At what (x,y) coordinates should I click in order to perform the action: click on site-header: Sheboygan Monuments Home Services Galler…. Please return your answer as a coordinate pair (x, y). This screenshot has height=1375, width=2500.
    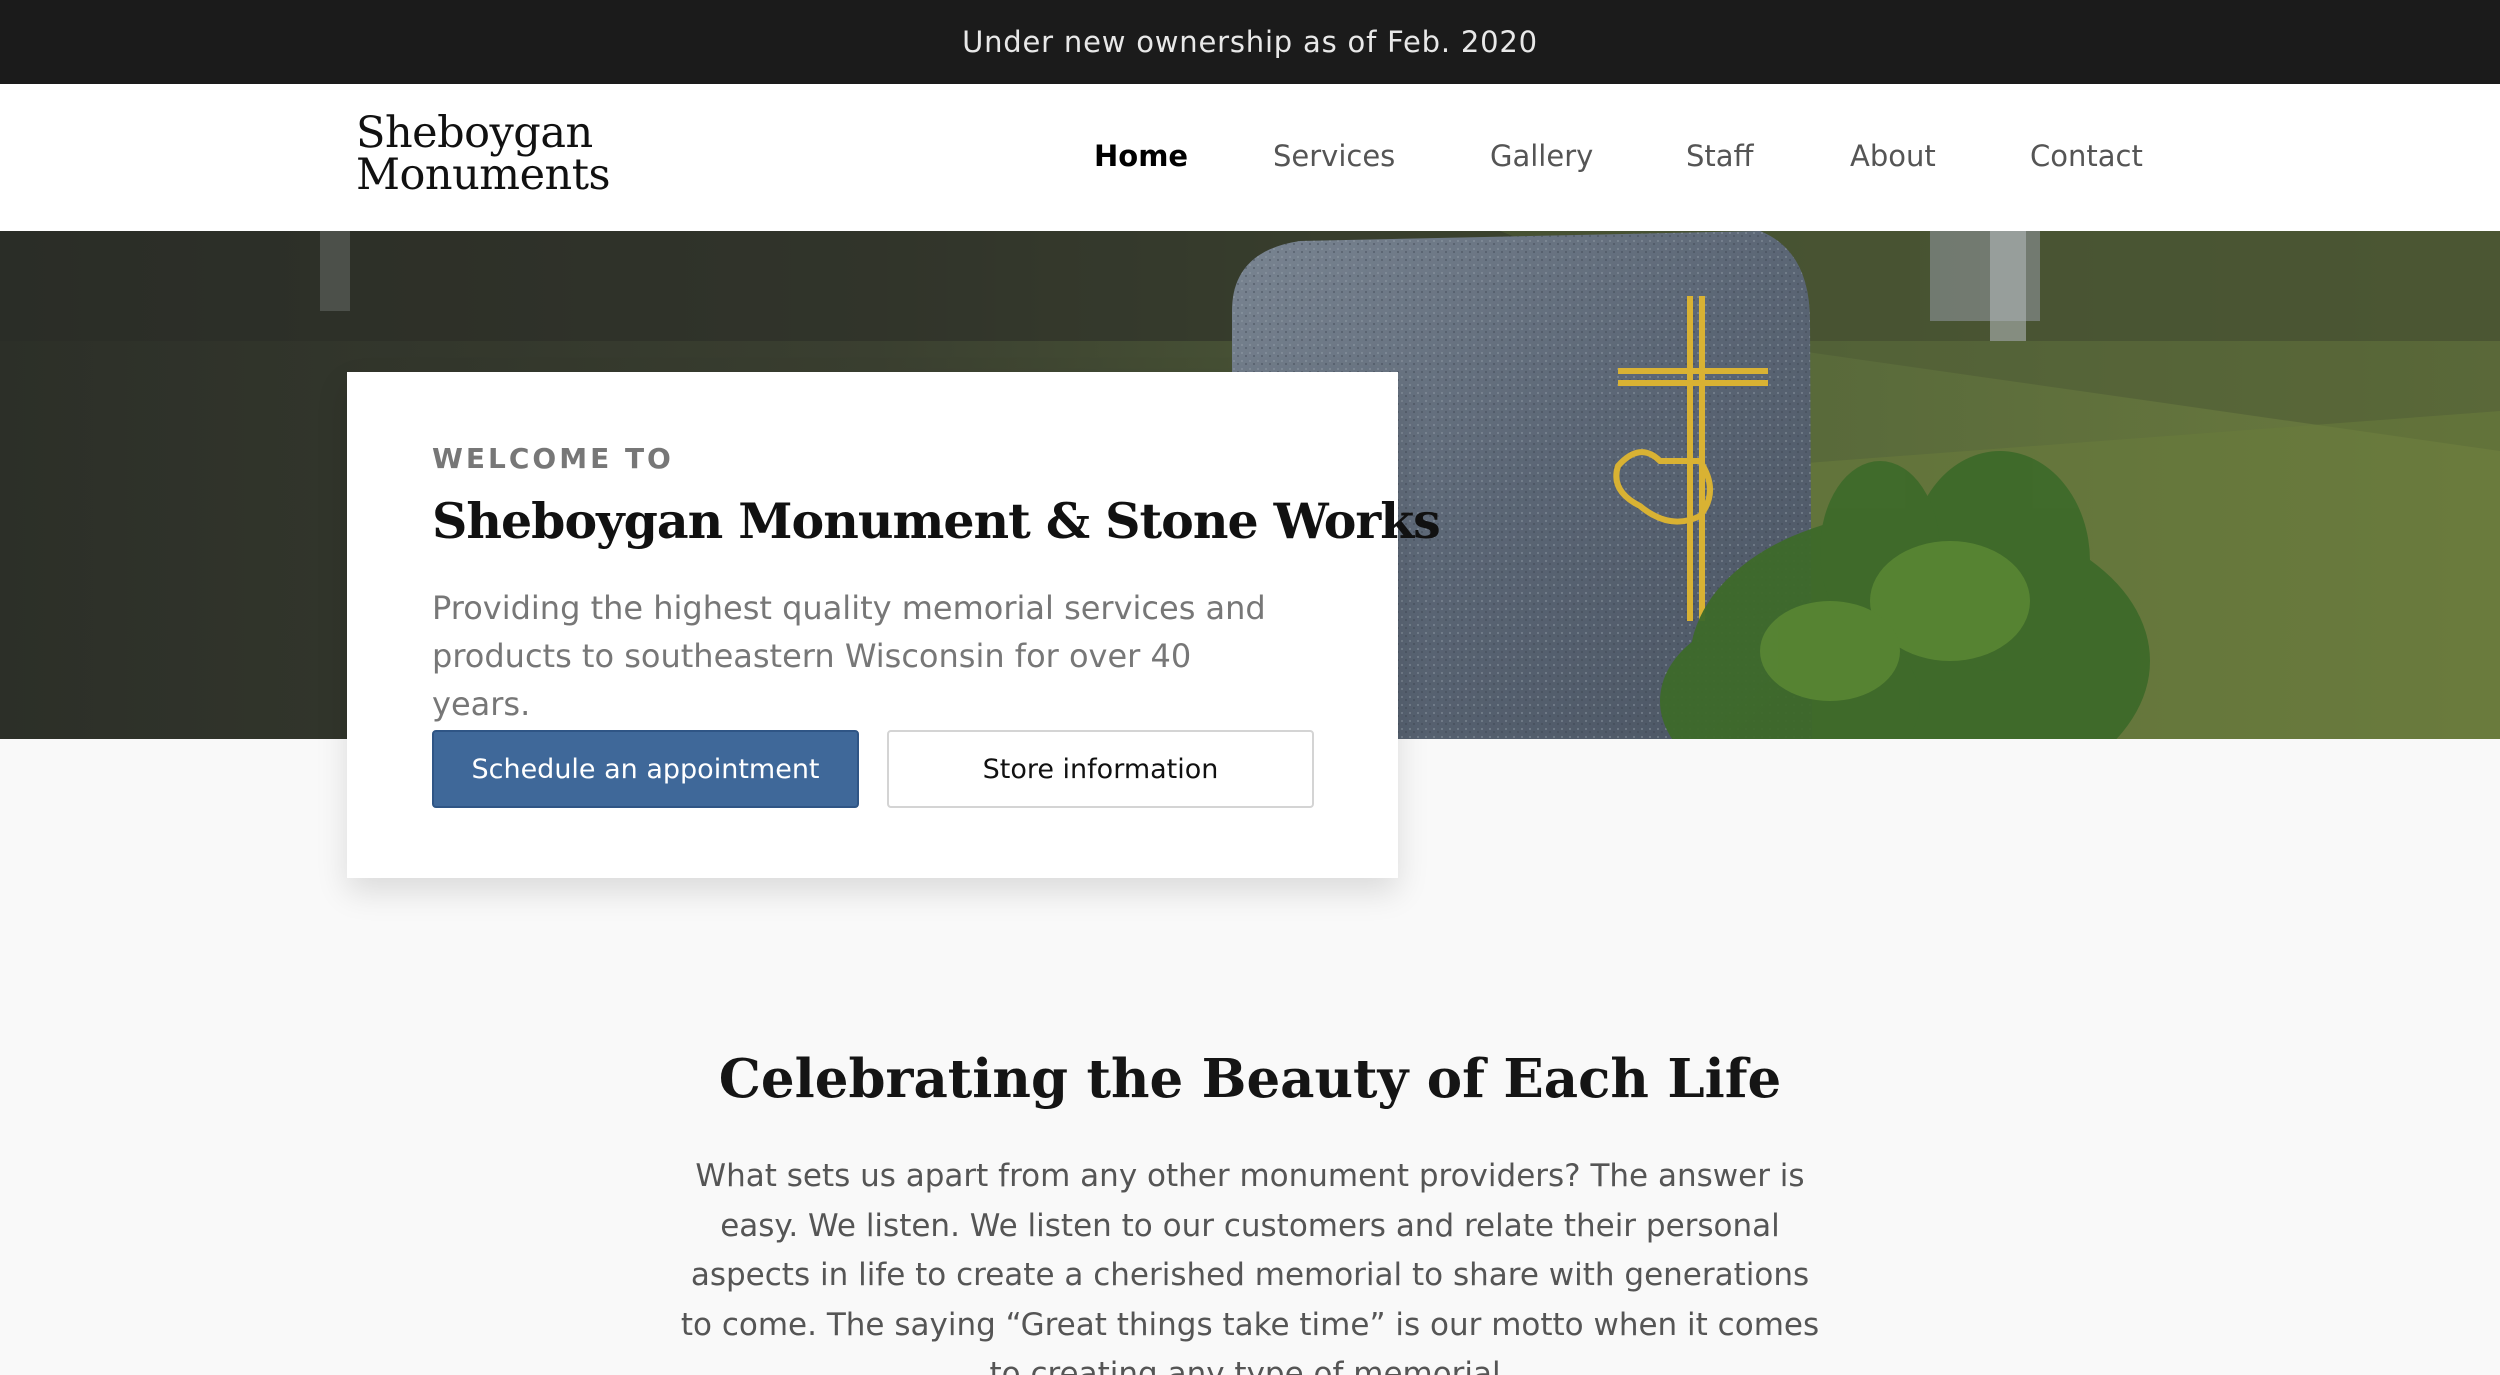
    Looking at the image, I should click on (1250, 157).